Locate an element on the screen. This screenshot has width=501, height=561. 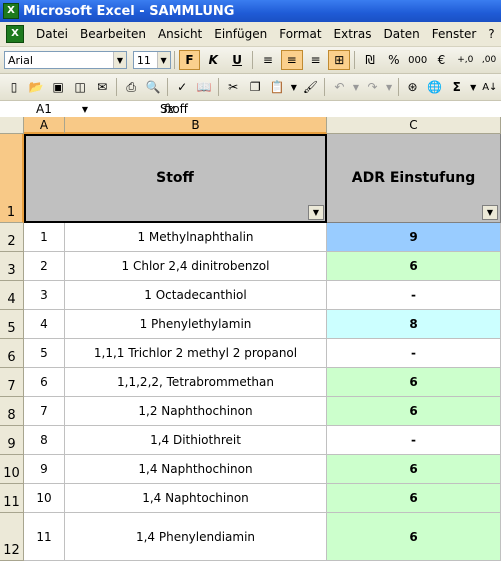
row-header: 11 is located at coordinates (12, 498).